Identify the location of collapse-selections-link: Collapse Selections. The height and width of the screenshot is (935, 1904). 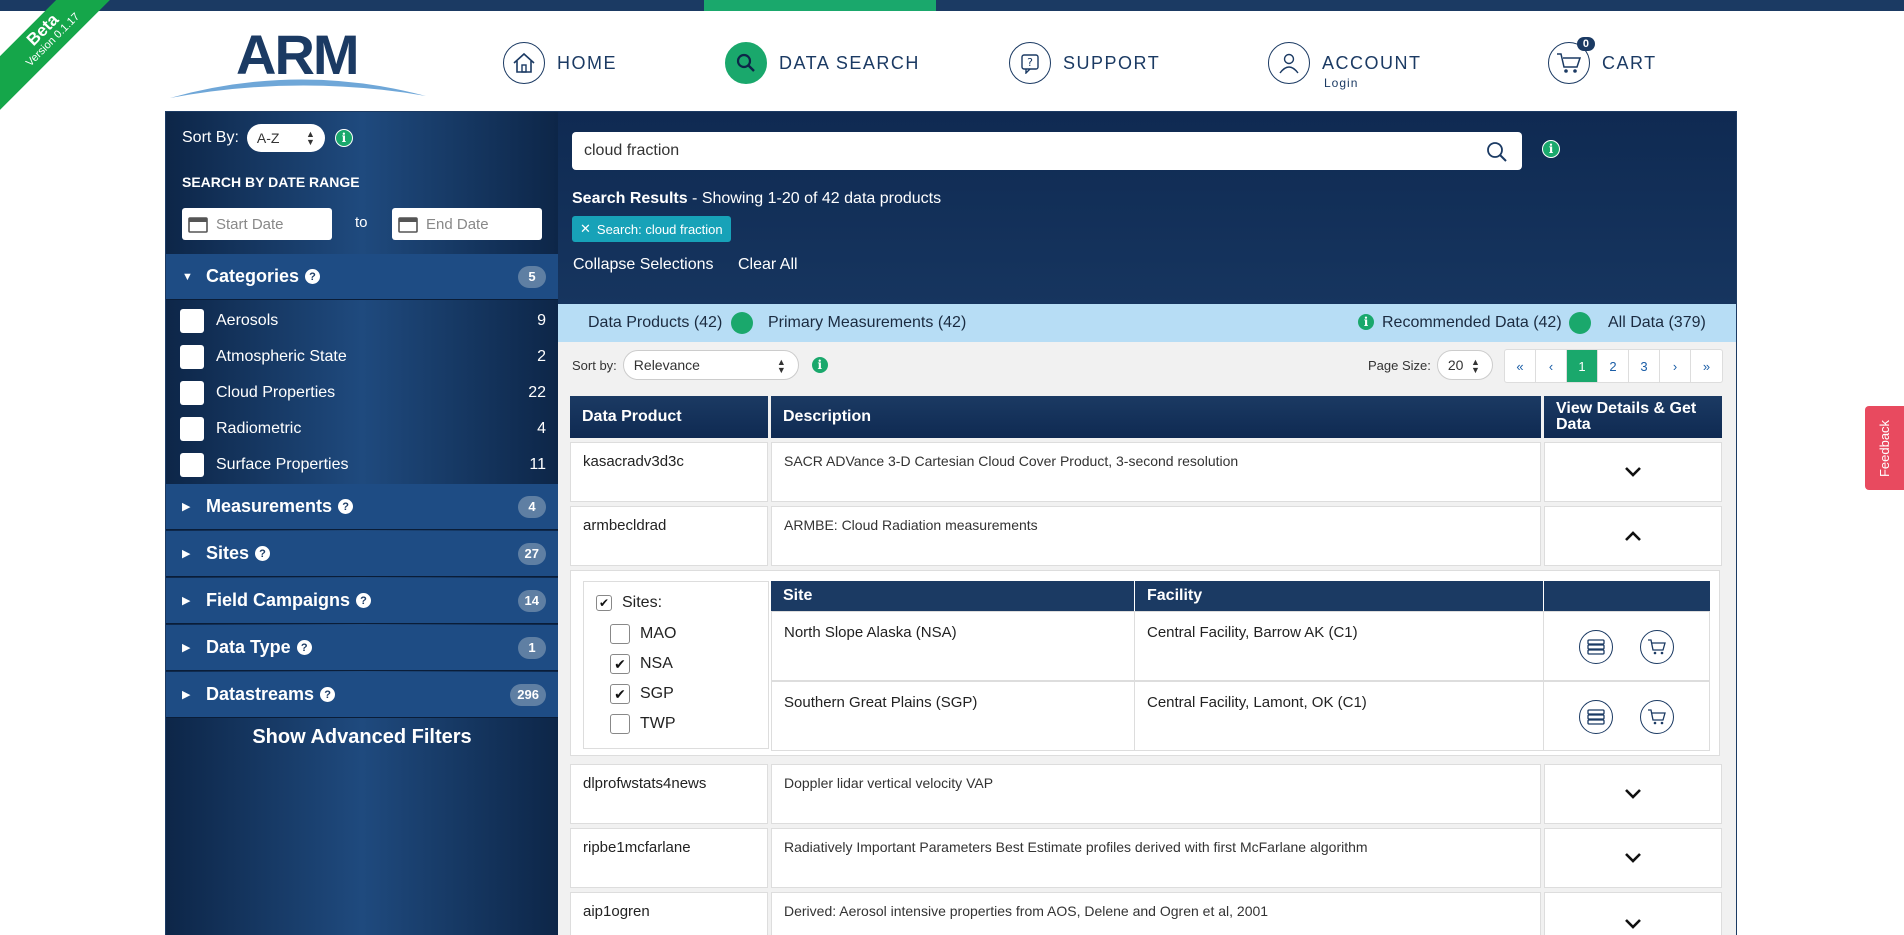
(643, 265).